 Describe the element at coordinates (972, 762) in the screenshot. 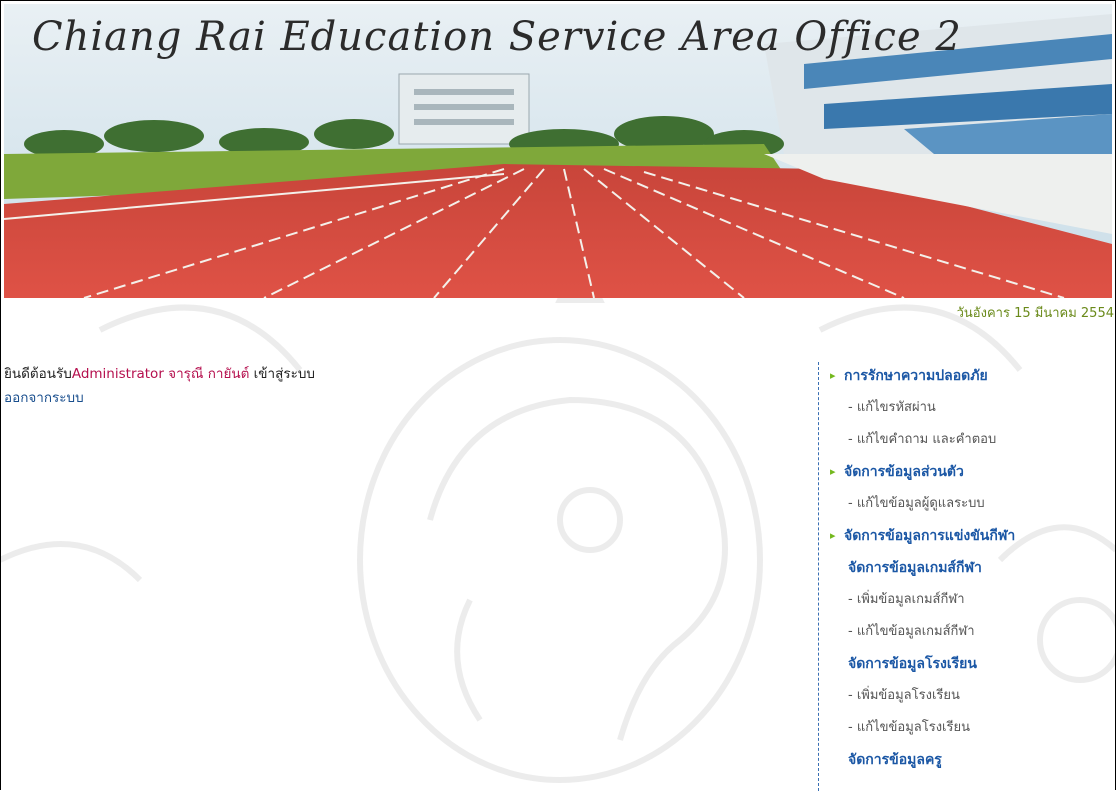

I see `menu-subheading: จัดการข้อมูลครู` at that location.